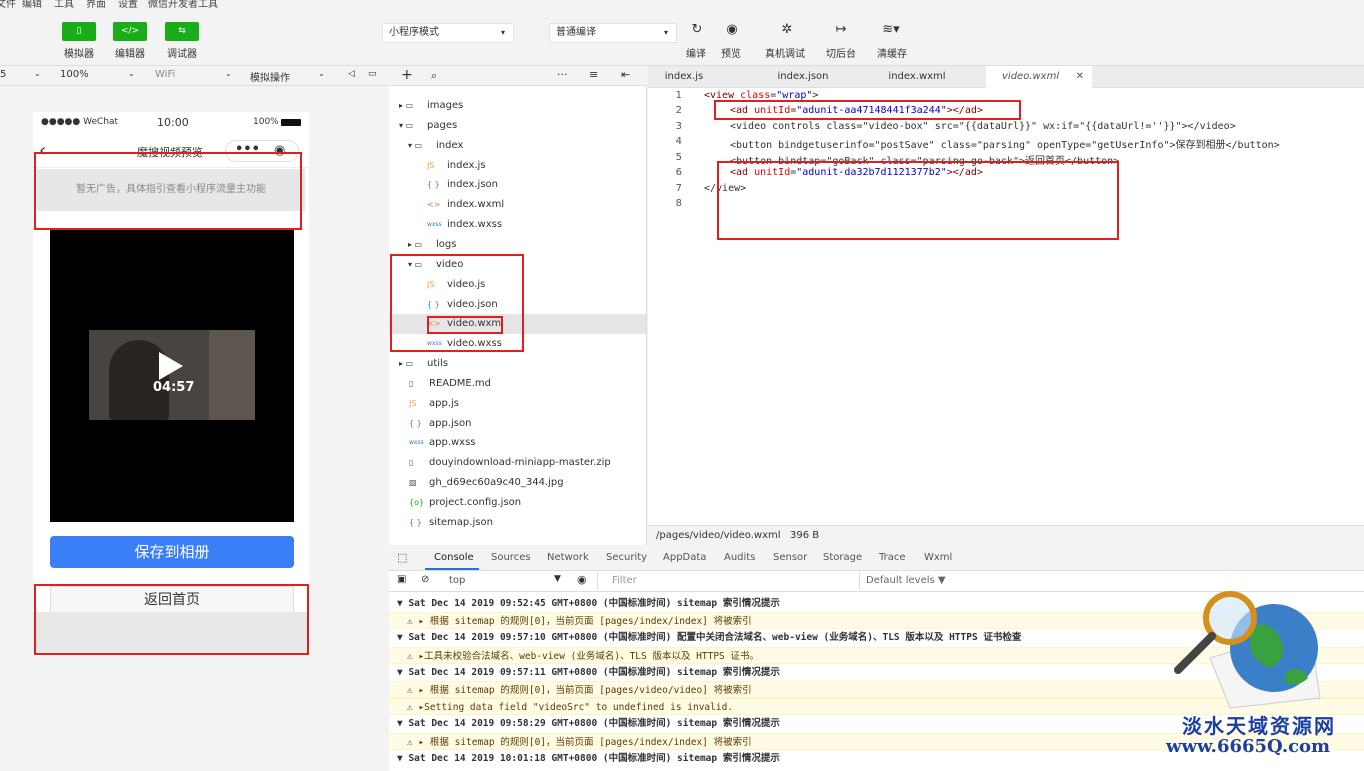 This screenshot has height=771, width=1364. Describe the element at coordinates (562, 74) in the screenshot. I see `more-icon: ···` at that location.